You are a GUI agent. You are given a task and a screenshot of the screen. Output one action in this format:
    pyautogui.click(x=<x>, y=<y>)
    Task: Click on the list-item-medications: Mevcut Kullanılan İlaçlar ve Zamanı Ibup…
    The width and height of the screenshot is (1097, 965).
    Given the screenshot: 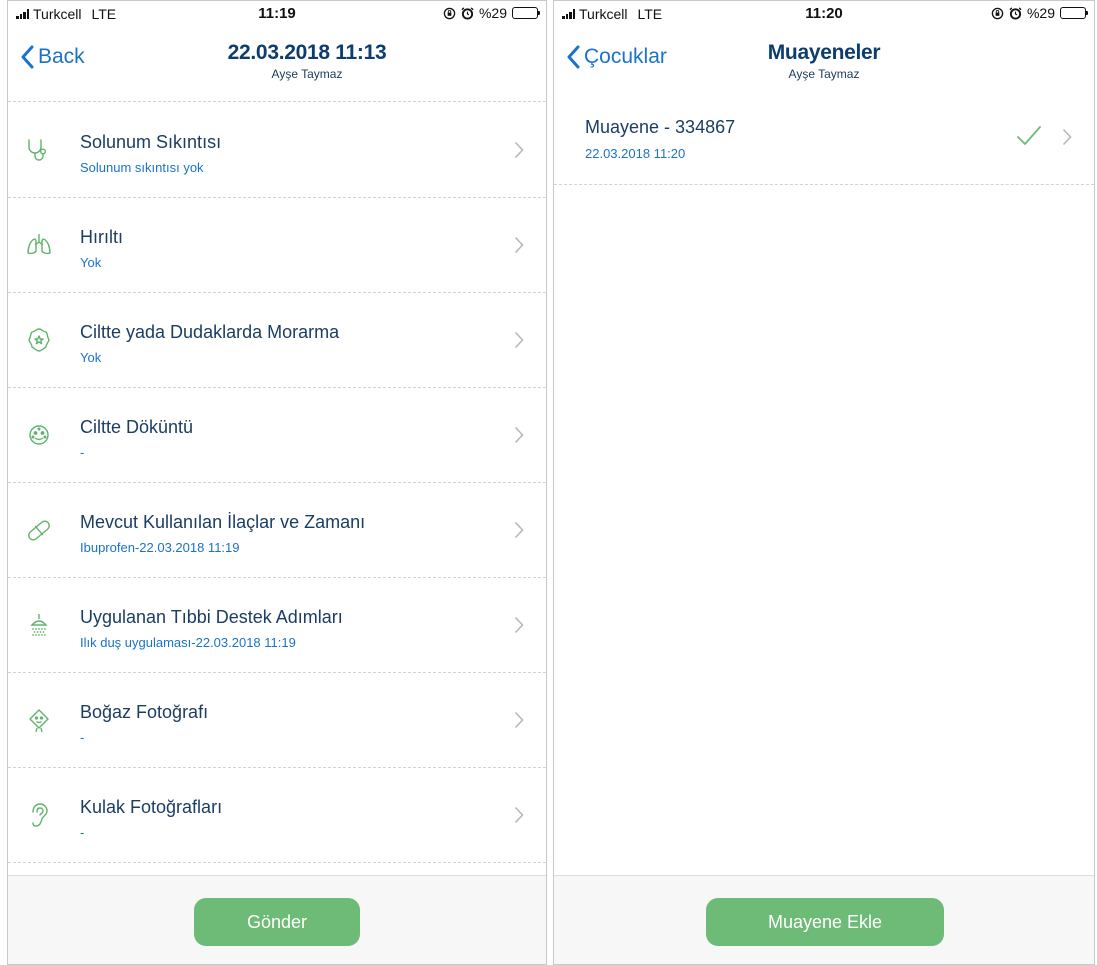 What is the action you would take?
    pyautogui.click(x=277, y=530)
    